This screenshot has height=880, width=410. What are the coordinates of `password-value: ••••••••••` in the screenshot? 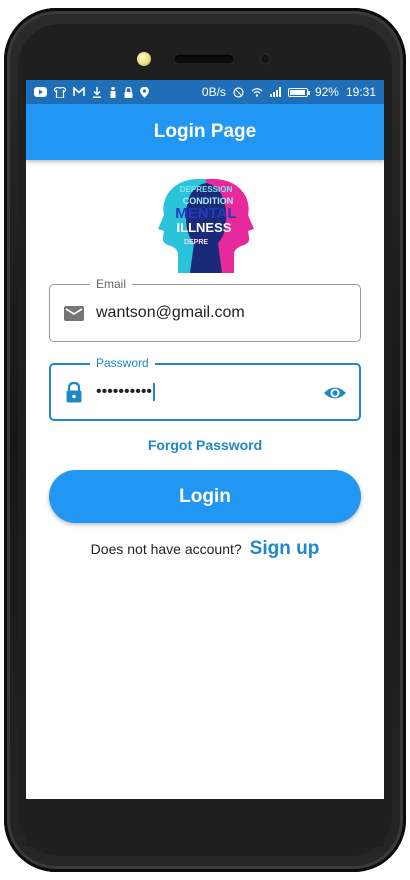 It's located at (126, 392).